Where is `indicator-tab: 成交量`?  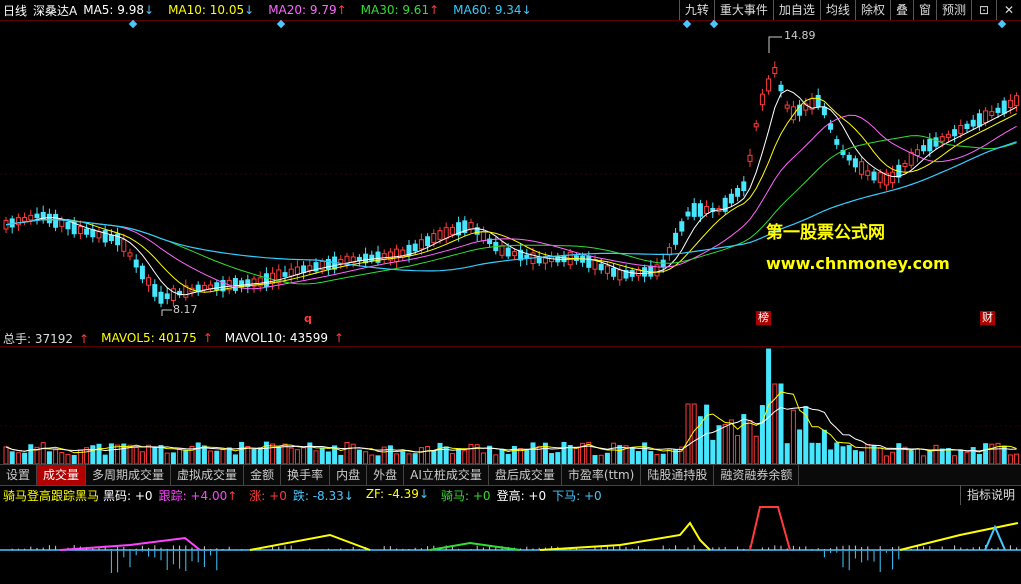
indicator-tab: 成交量 is located at coordinates (62, 475).